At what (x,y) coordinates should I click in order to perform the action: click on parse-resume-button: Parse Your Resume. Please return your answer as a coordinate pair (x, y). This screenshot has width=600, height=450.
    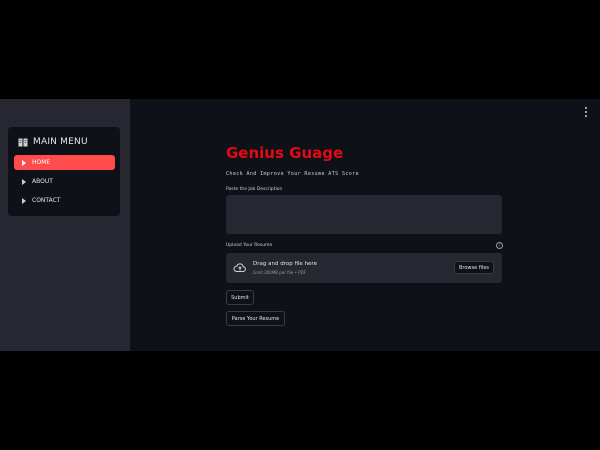
    Looking at the image, I should click on (255, 318).